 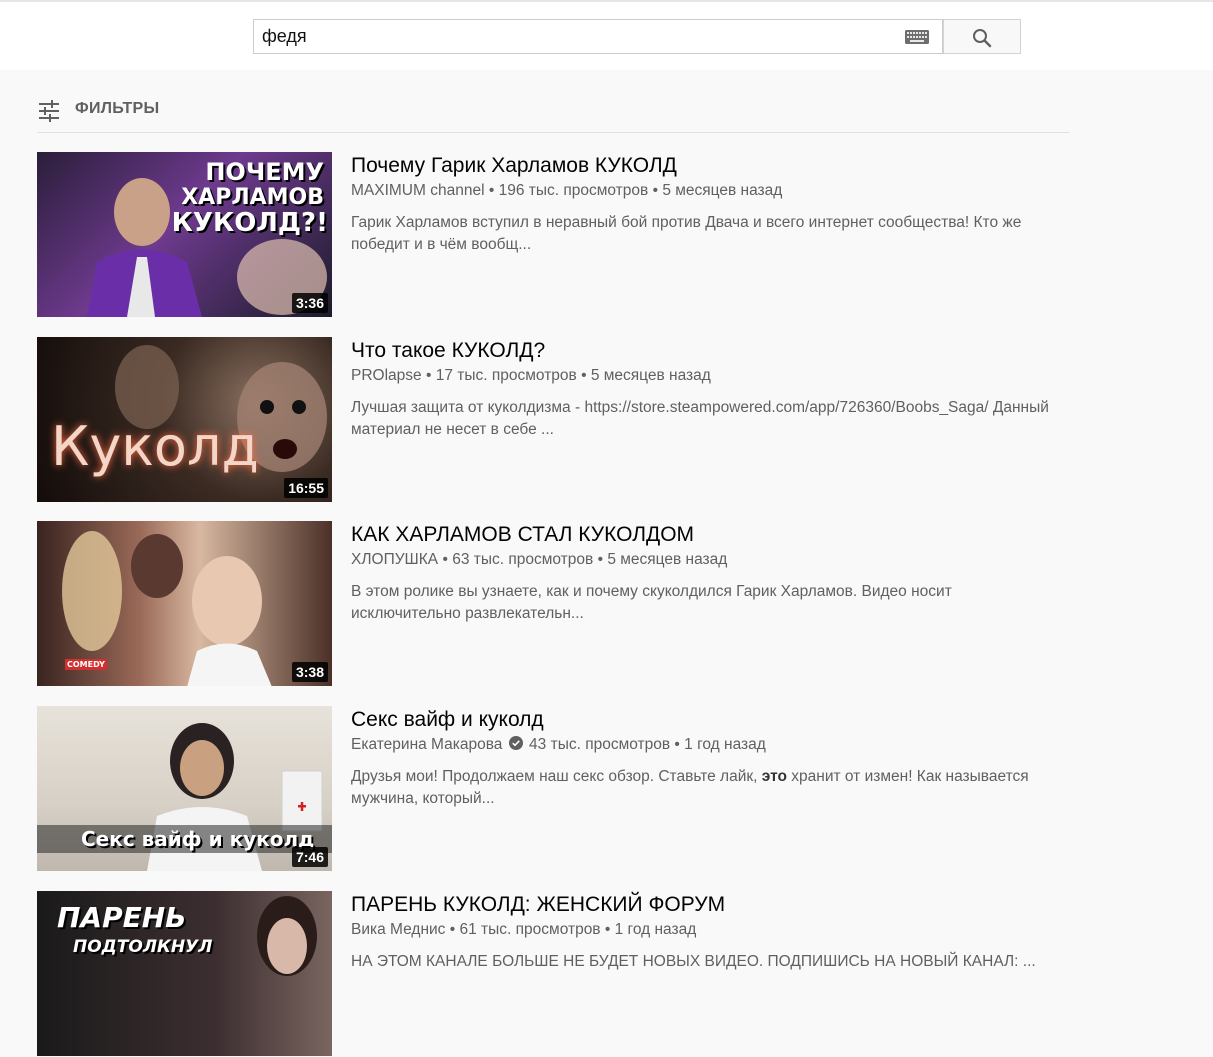 What do you see at coordinates (309, 857) in the screenshot?
I see `duration-badge: 7:46` at bounding box center [309, 857].